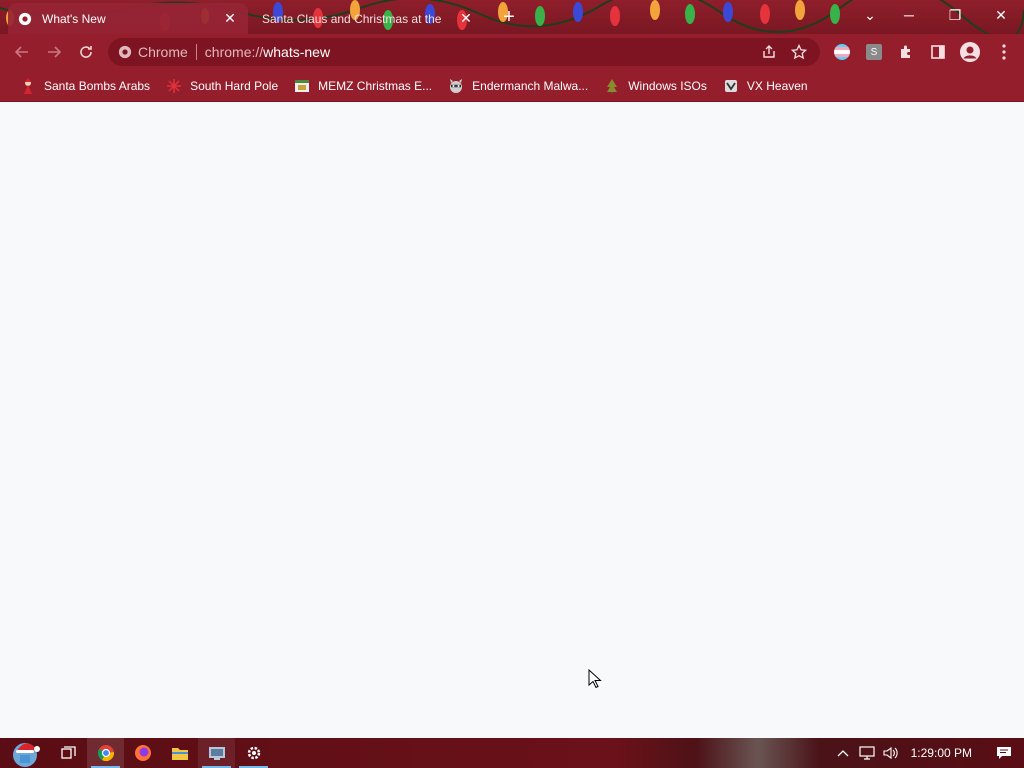 This screenshot has height=768, width=1024. I want to click on volume-icon, so click(891, 753).